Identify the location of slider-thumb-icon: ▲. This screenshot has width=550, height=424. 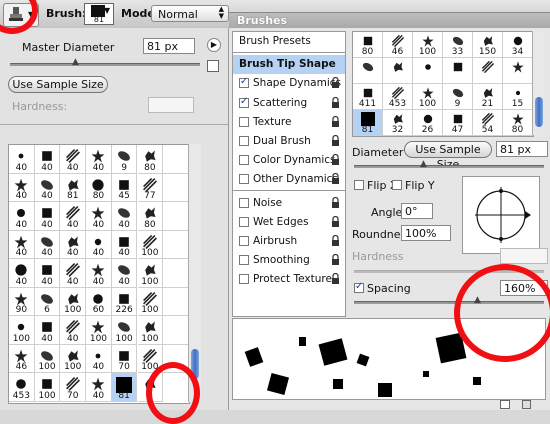
(75, 62).